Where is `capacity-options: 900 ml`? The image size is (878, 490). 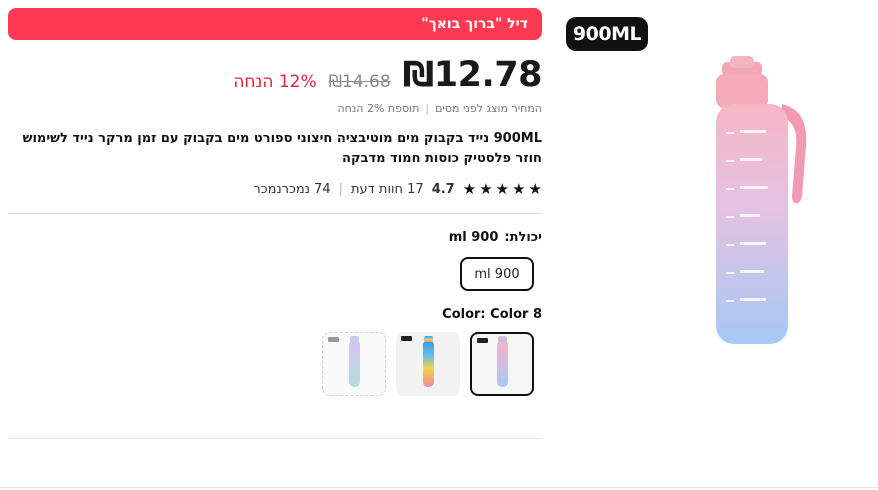
capacity-options: 900 ml is located at coordinates (275, 274).